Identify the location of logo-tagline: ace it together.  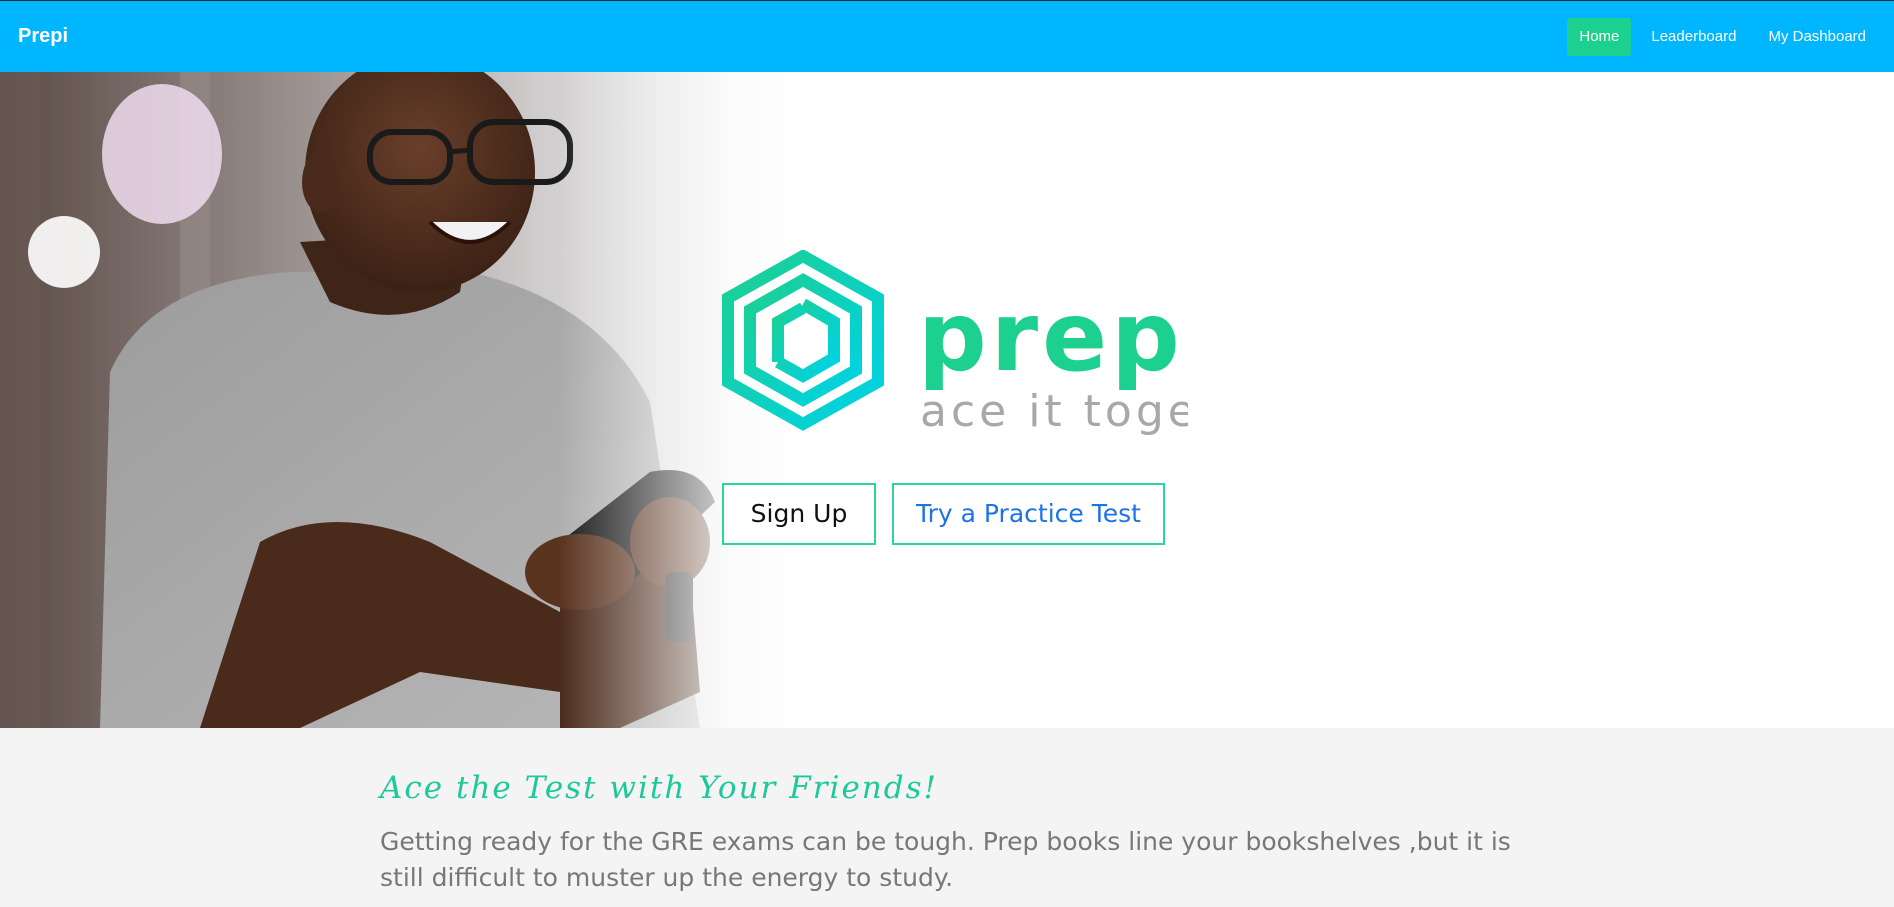
(1054, 411).